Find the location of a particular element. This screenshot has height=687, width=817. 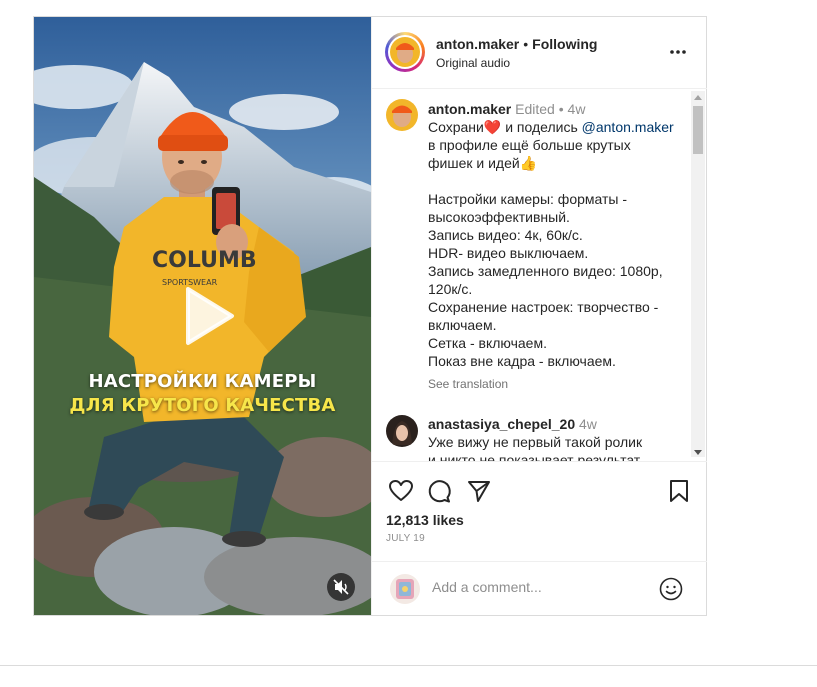

face-icon is located at coordinates (405, 52).